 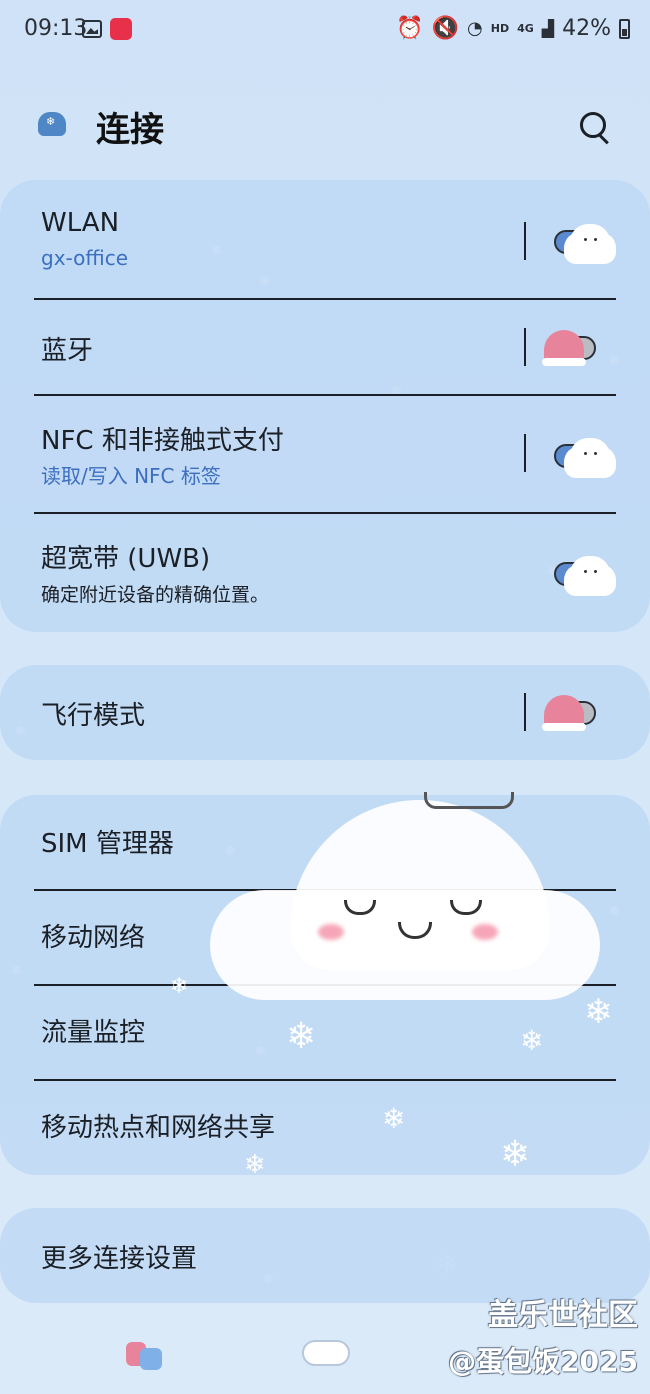 I want to click on search-button, so click(x=596, y=128).